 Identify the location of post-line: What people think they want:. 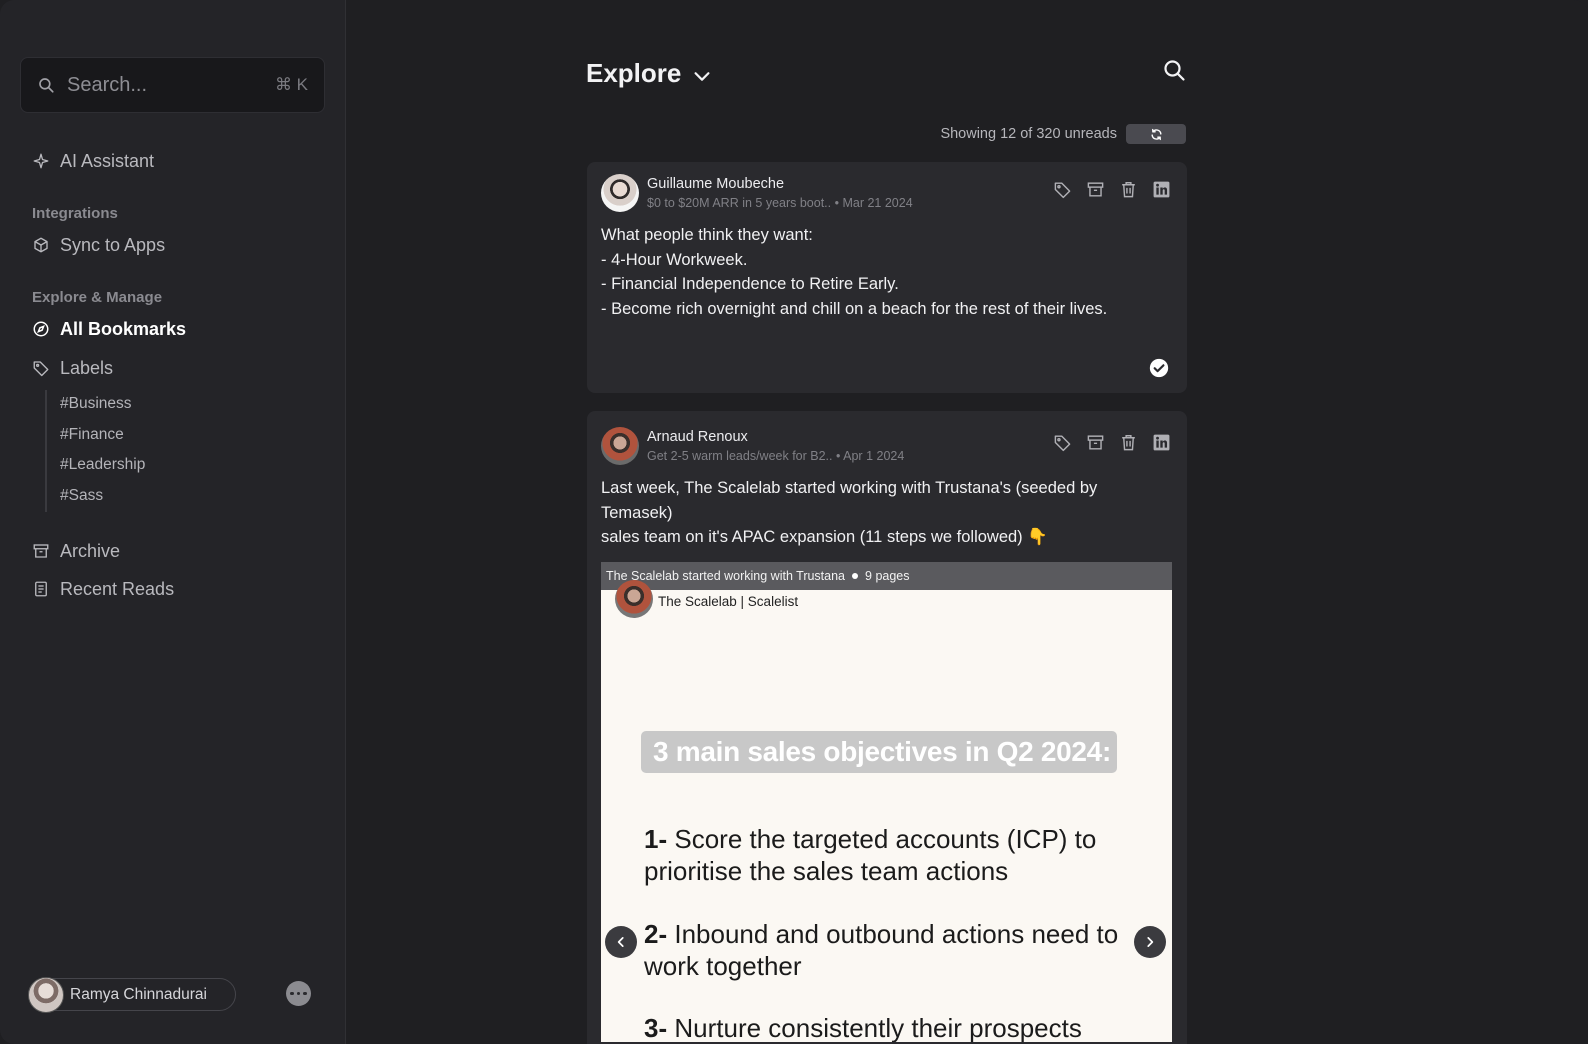
(707, 235).